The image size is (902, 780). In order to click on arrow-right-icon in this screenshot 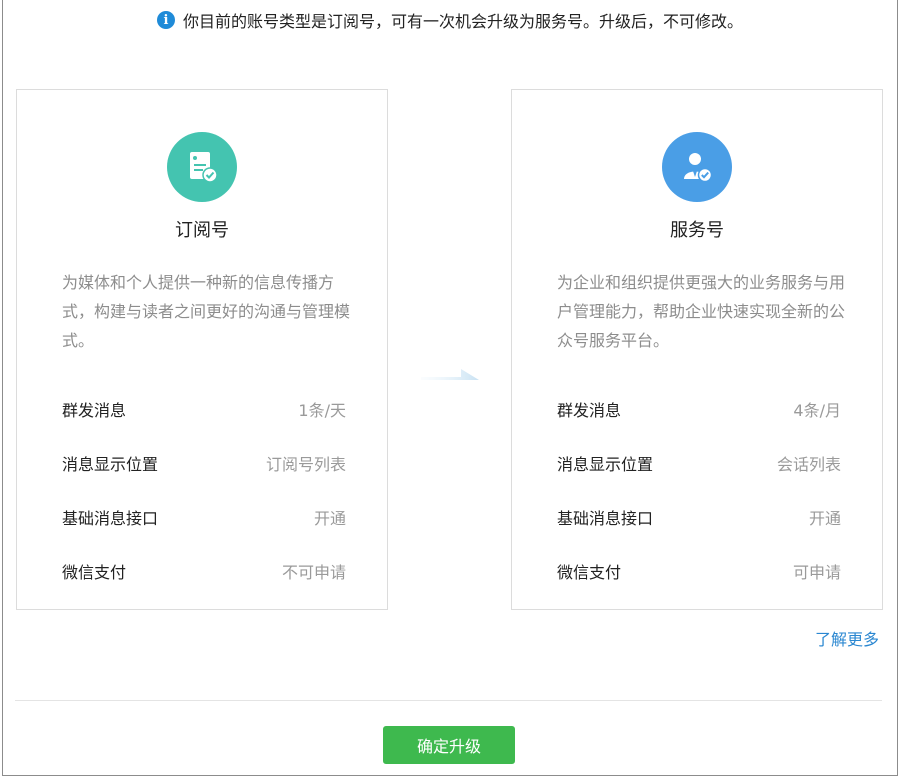, I will do `click(450, 374)`.